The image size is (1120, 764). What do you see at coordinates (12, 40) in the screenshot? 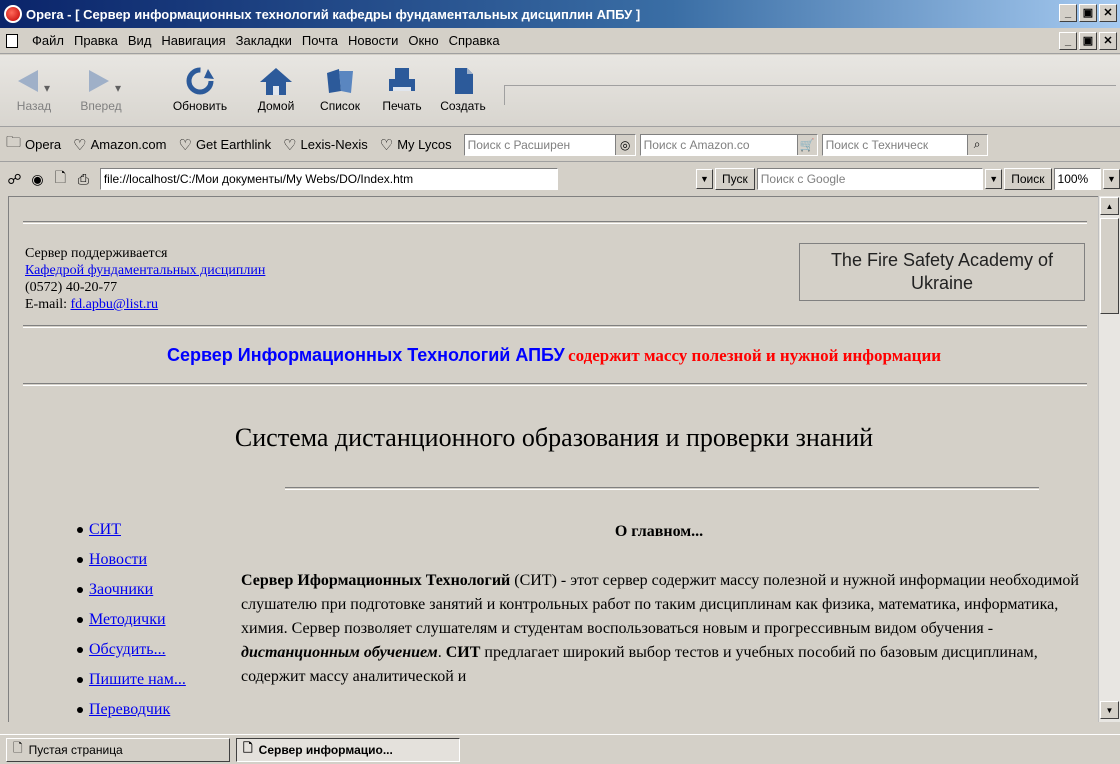
I see `document-icon` at bounding box center [12, 40].